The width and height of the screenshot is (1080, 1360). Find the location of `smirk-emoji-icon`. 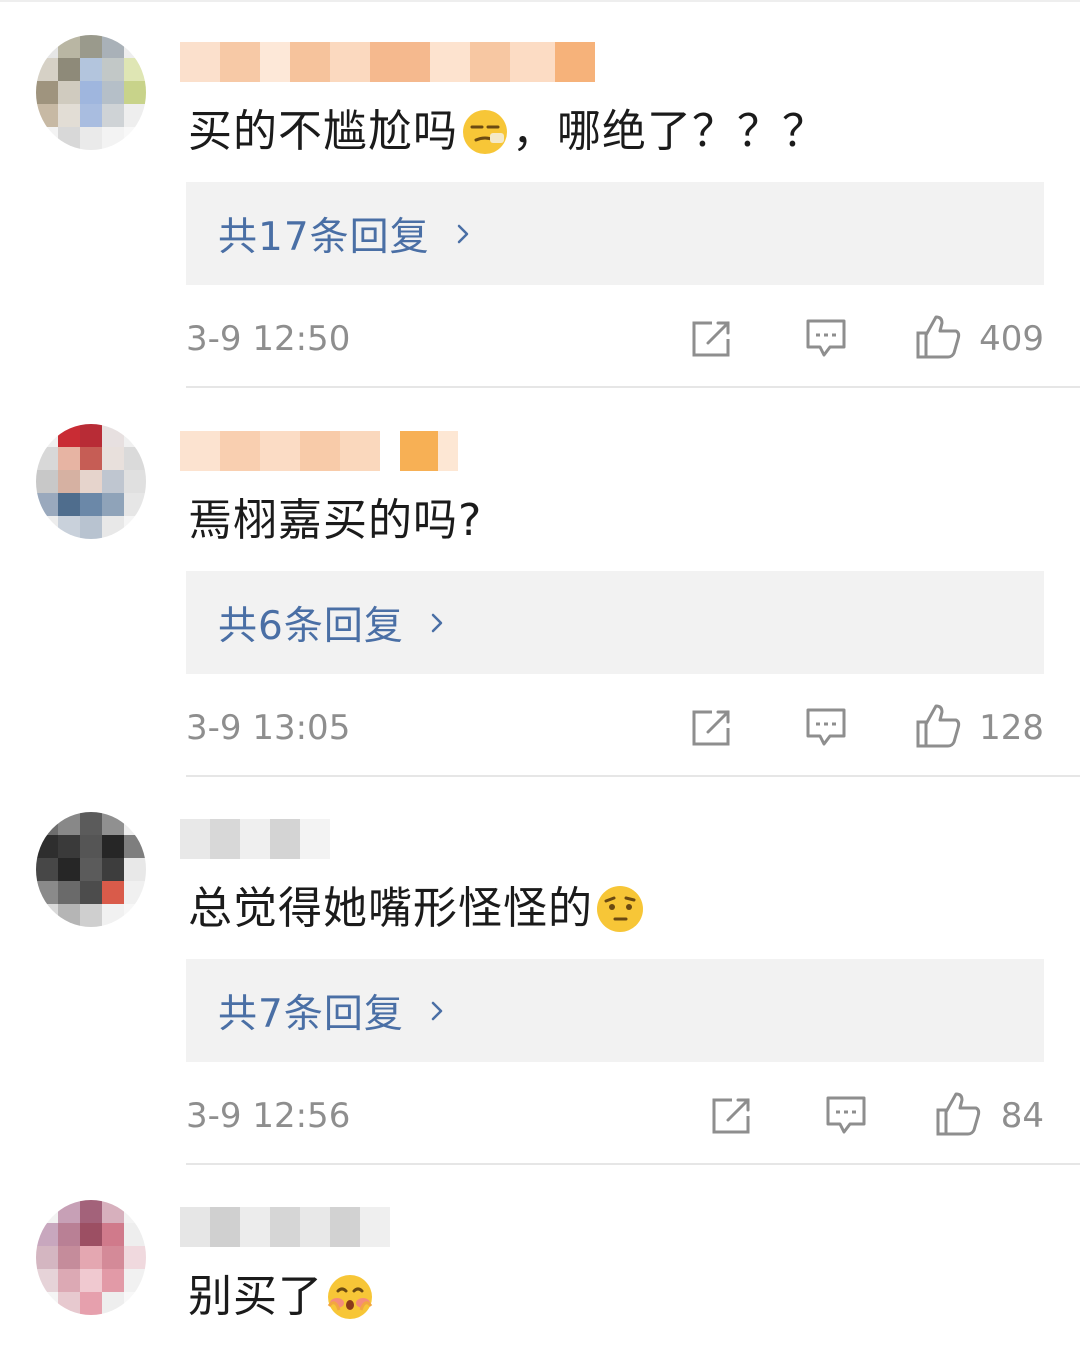

smirk-emoji-icon is located at coordinates (485, 132).